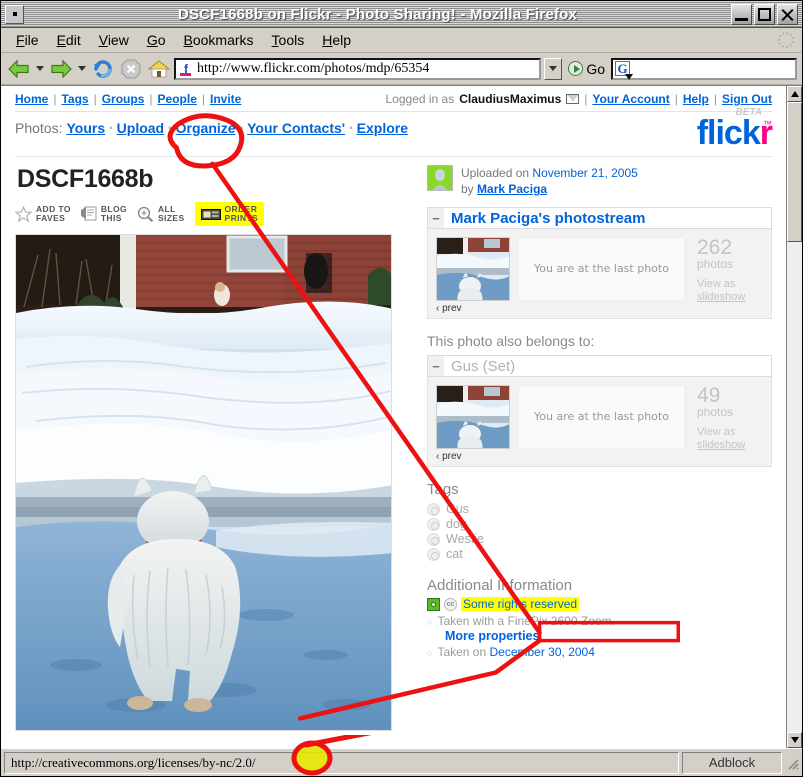 The width and height of the screenshot is (803, 777). Describe the element at coordinates (23, 214) in the screenshot. I see `star-icon` at that location.